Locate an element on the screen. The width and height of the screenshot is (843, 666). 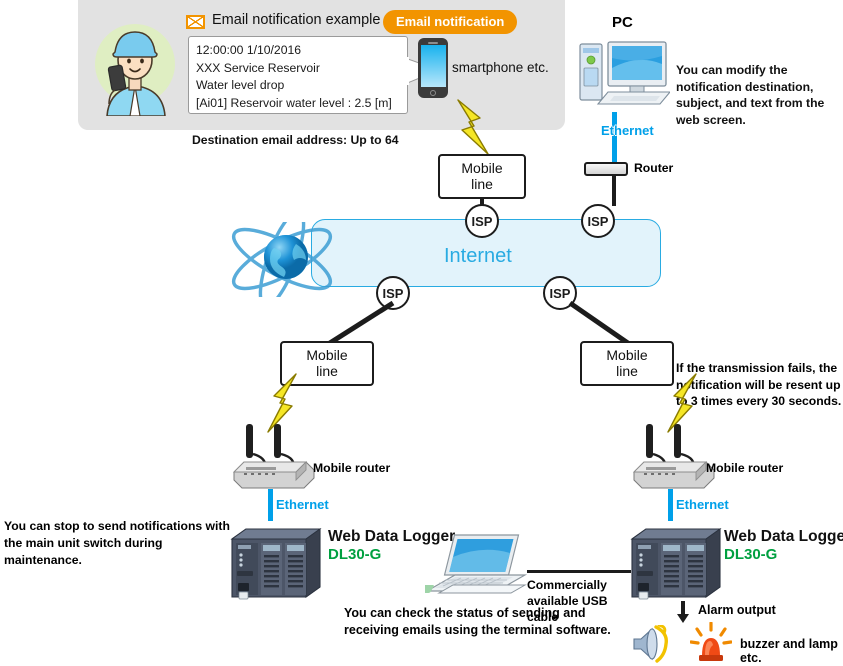
router-to-isp-link is located at coordinates (614, 191).